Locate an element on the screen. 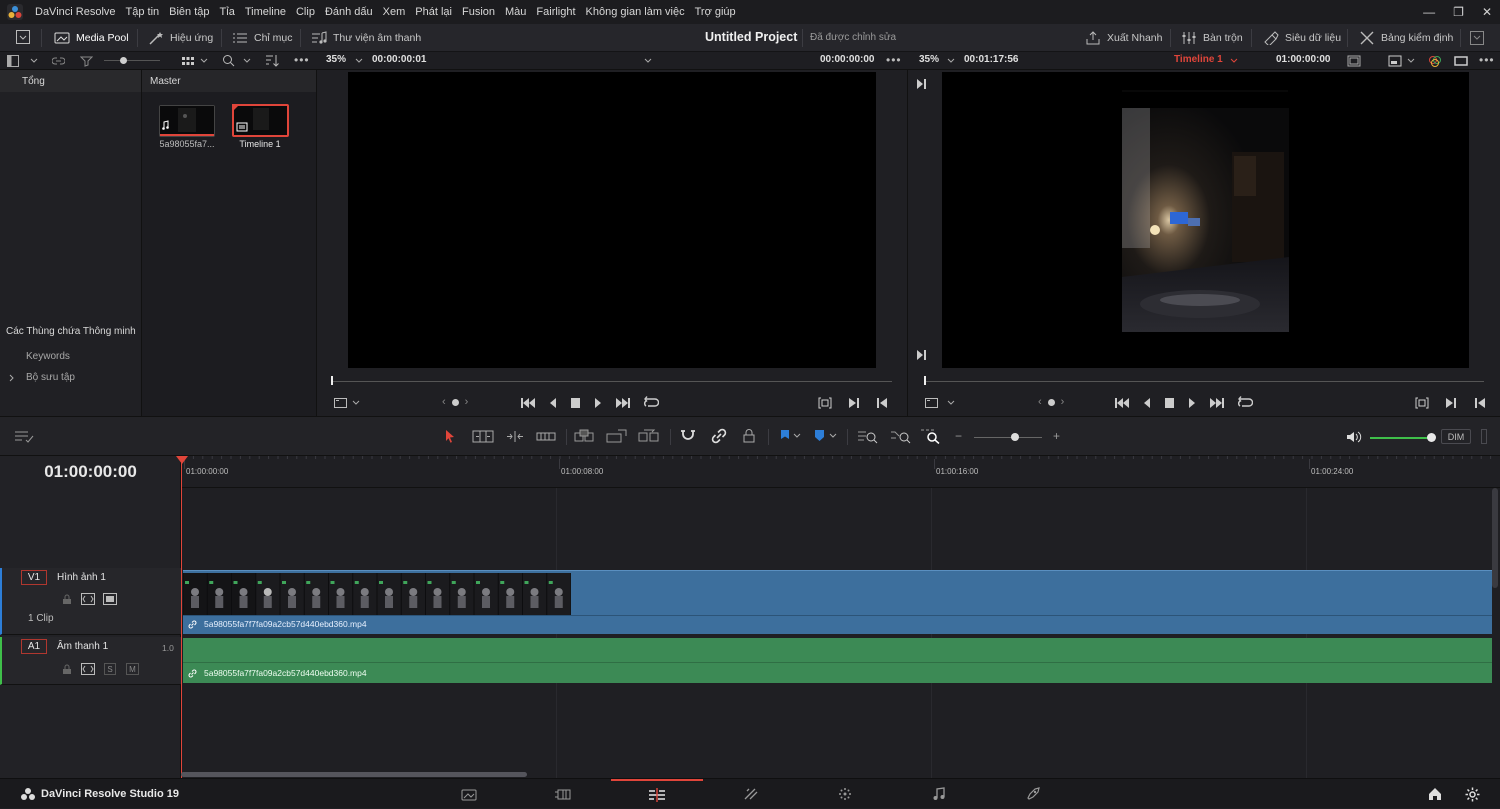 The width and height of the screenshot is (1500, 809). timeline-view-options-icon is located at coordinates (25, 437).